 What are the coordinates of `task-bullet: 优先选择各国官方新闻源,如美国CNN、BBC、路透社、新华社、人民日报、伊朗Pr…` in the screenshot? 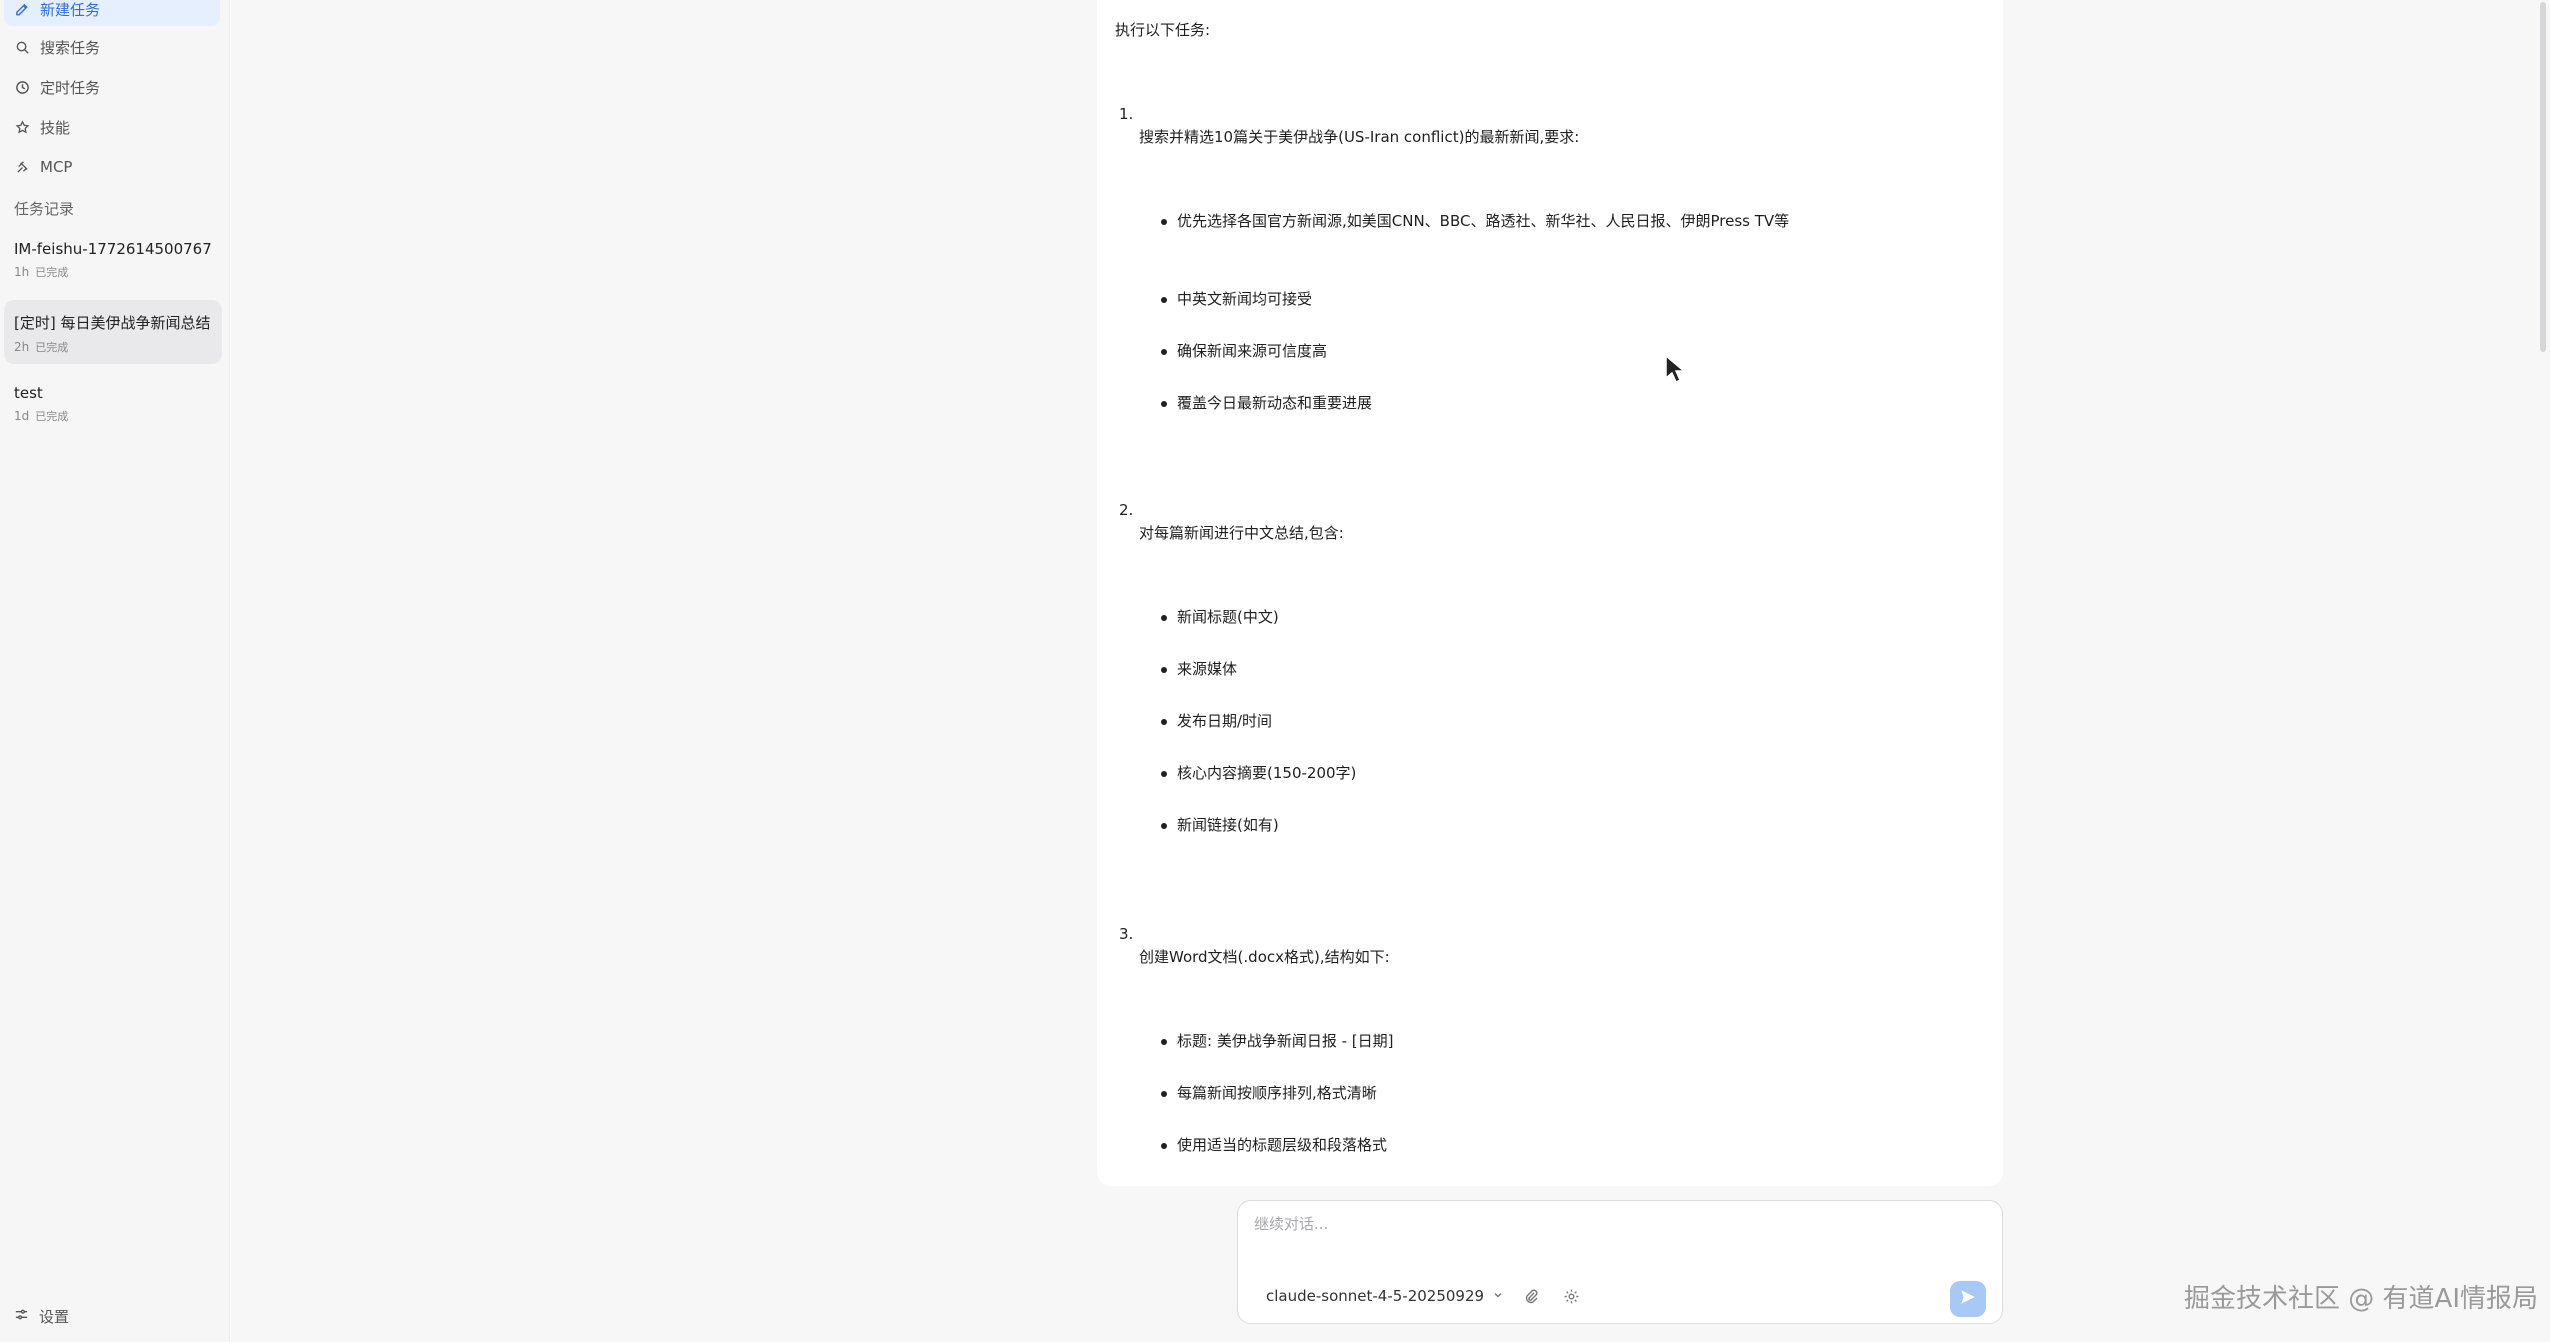 It's located at (1567, 221).